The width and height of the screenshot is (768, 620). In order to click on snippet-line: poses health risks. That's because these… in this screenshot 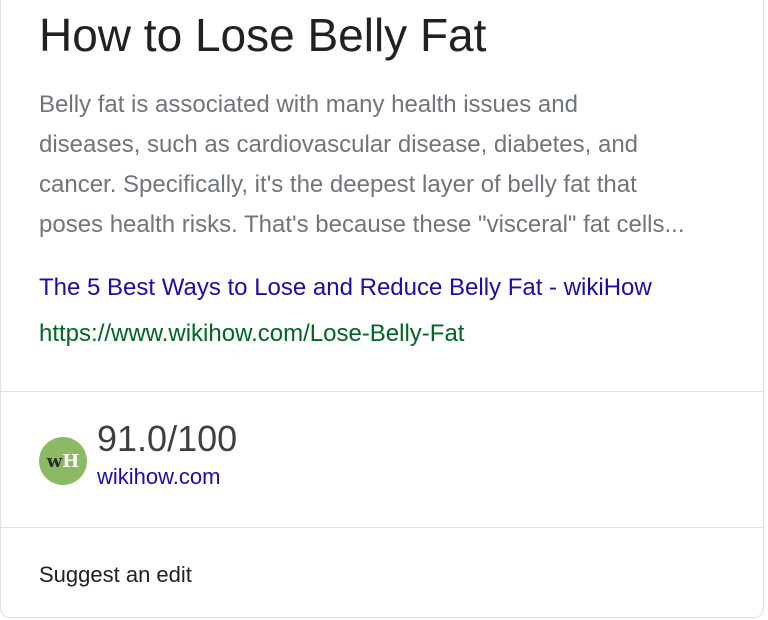, I will do `click(362, 224)`.